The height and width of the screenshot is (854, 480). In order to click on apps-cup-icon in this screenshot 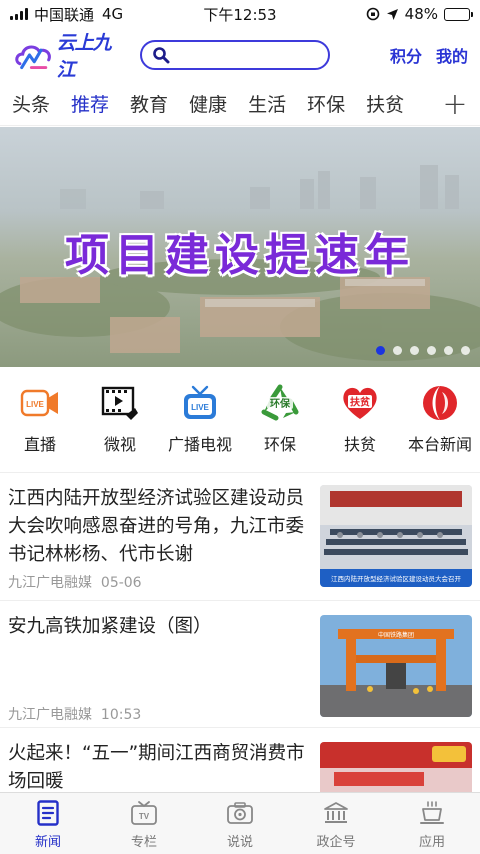, I will do `click(432, 813)`.